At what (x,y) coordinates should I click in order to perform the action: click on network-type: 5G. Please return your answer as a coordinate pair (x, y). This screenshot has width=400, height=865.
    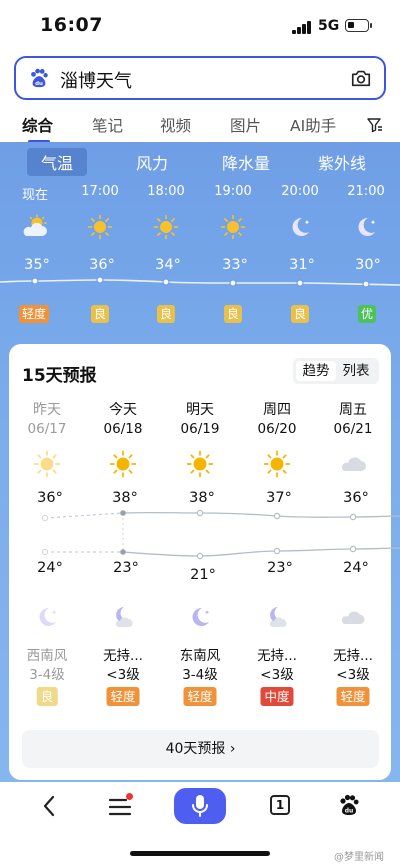
    Looking at the image, I should click on (329, 26).